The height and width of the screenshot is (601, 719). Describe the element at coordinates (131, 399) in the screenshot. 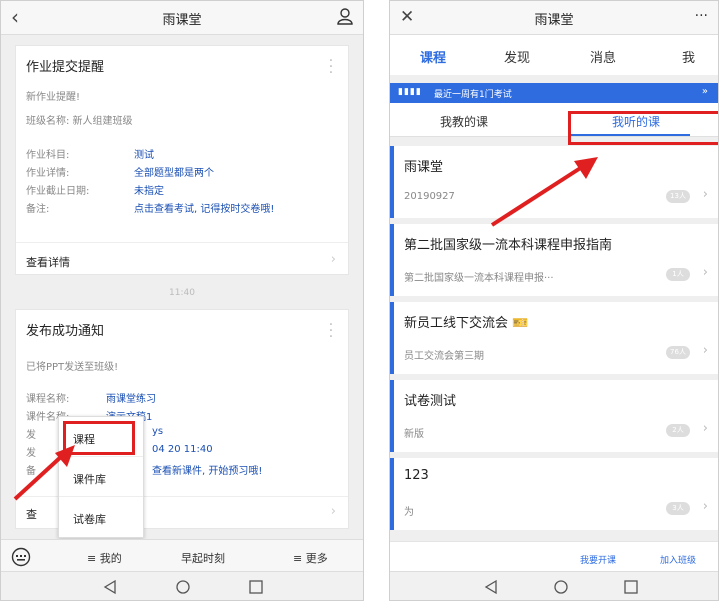

I see `info-value: 雨课堂练习` at that location.